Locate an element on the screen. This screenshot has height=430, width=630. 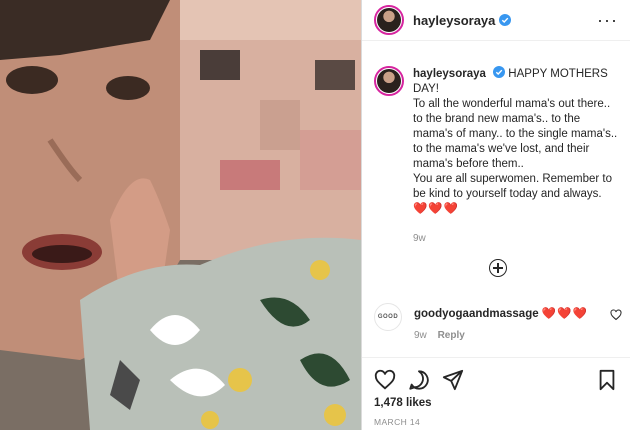
caption-verified-icon is located at coordinates (499, 72).